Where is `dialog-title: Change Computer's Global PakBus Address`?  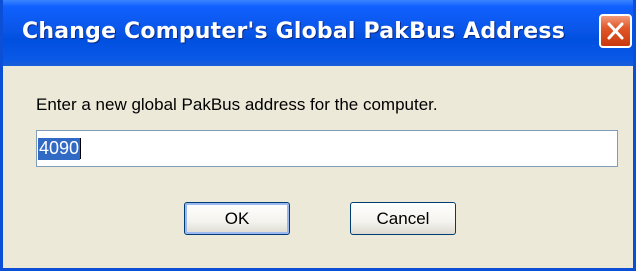 dialog-title: Change Computer's Global PakBus Address is located at coordinates (293, 31).